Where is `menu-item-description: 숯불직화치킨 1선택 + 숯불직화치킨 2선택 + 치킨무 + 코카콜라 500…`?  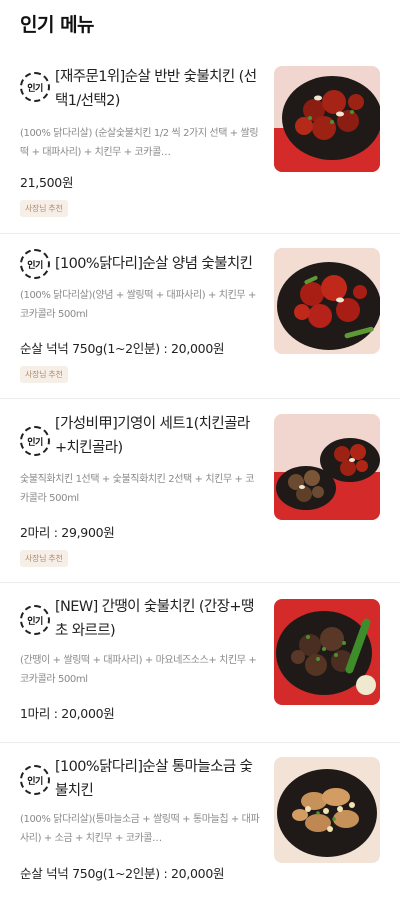
menu-item-description: 숯불직화치킨 1선택 + 숯불직화치킨 2선택 + 치킨무 + 코카콜라 500… is located at coordinates (137, 489).